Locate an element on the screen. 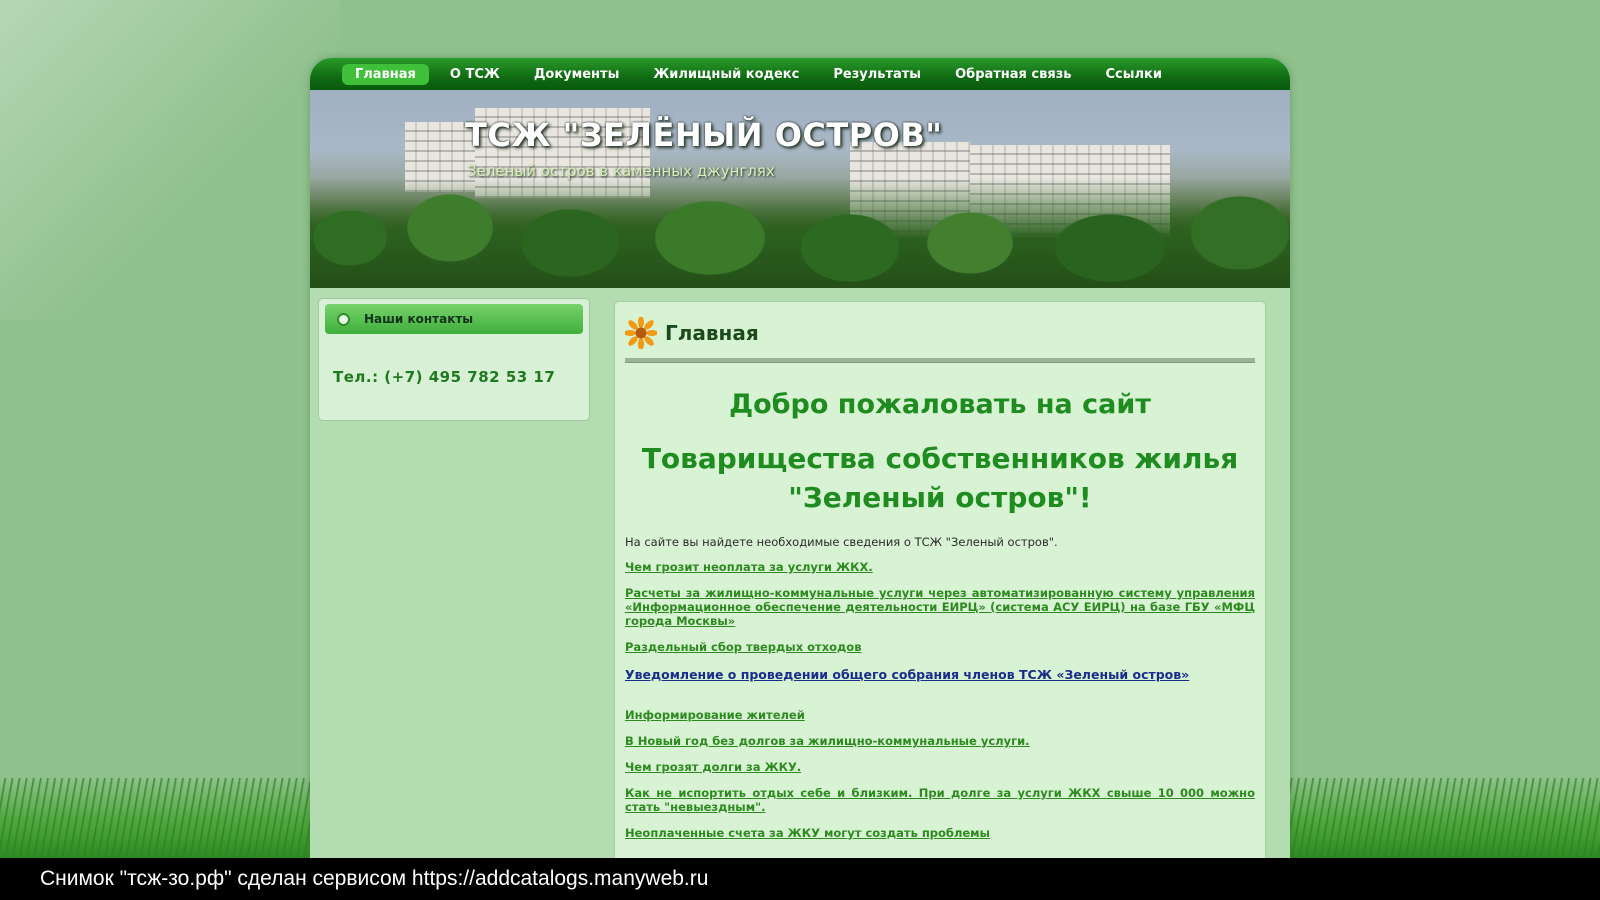 The height and width of the screenshot is (900, 1600). trees-image is located at coordinates (800, 233).